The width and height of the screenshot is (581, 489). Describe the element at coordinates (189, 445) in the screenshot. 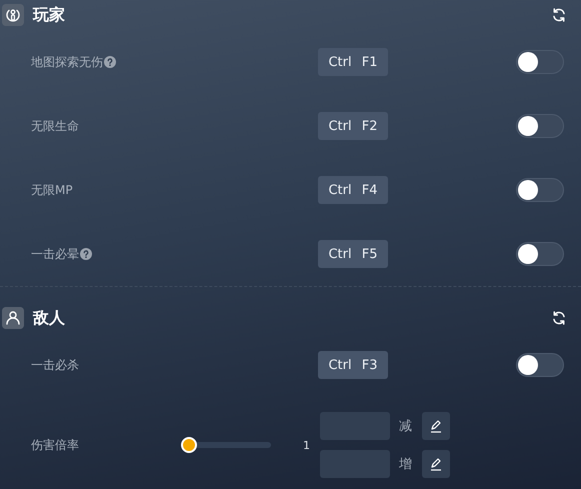

I see `slider-thumb` at that location.